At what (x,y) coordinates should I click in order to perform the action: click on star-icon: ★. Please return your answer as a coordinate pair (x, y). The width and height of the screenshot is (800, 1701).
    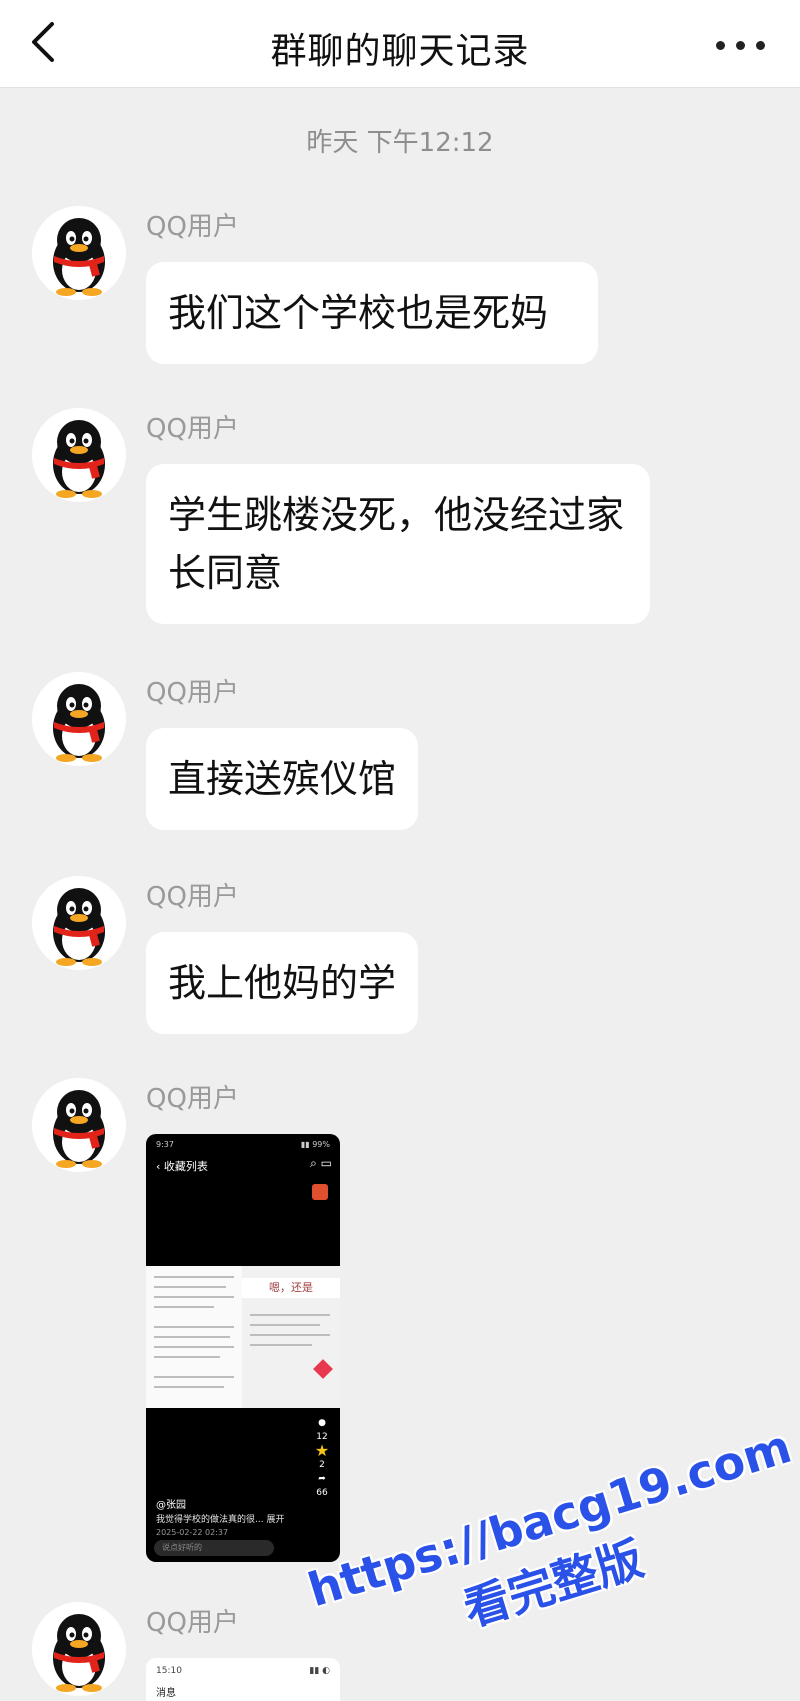
    Looking at the image, I should click on (322, 1450).